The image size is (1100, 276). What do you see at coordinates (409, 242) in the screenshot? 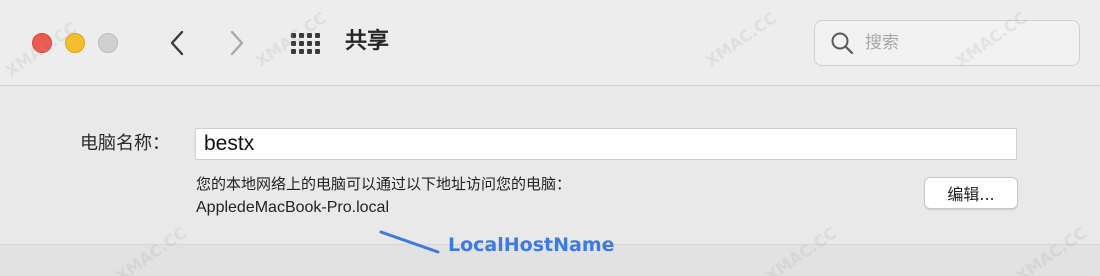
I see `annotation-arrow` at bounding box center [409, 242].